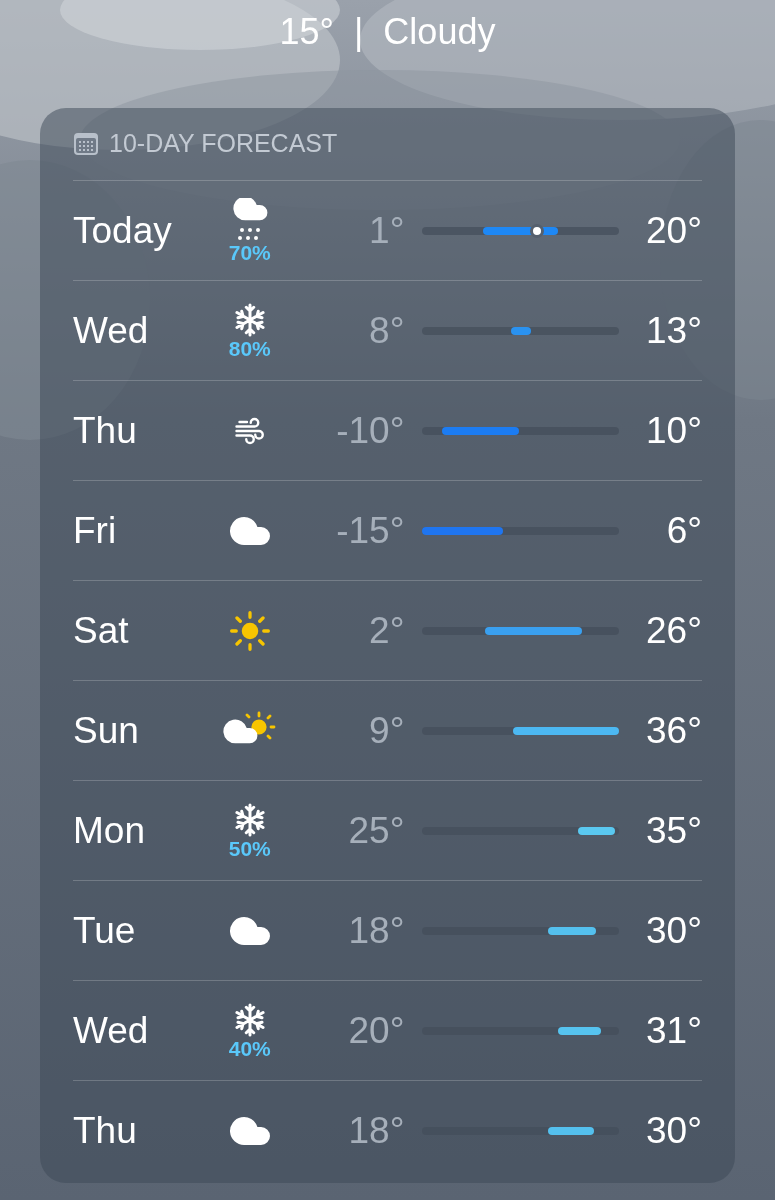 The width and height of the screenshot is (775, 1200). Describe the element at coordinates (105, 930) in the screenshot. I see `day-label: Tue` at that location.